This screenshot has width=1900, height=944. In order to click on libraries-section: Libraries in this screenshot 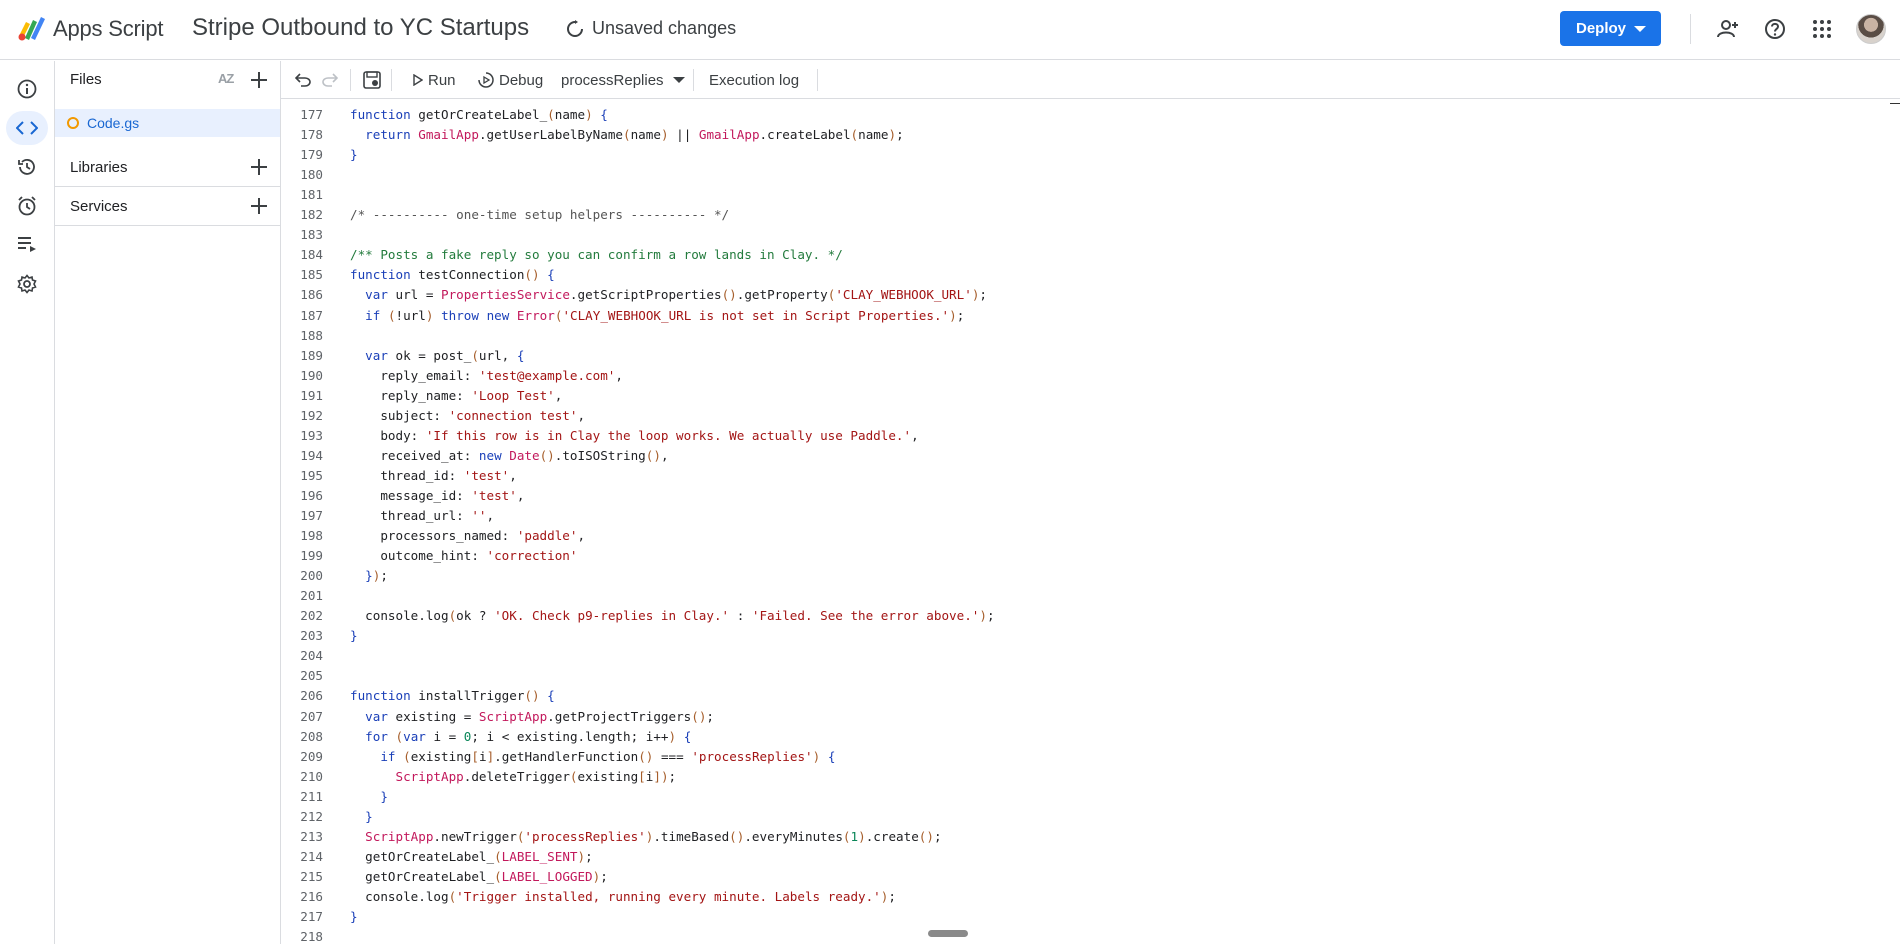, I will do `click(167, 167)`.